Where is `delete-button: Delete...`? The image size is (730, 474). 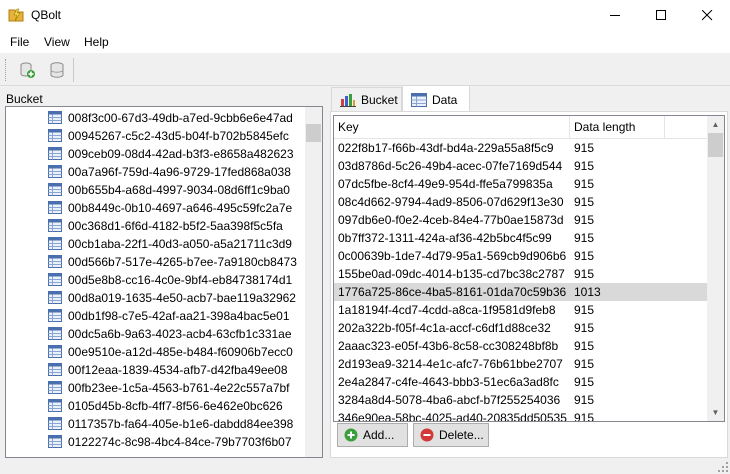 delete-button: Delete... is located at coordinates (451, 435).